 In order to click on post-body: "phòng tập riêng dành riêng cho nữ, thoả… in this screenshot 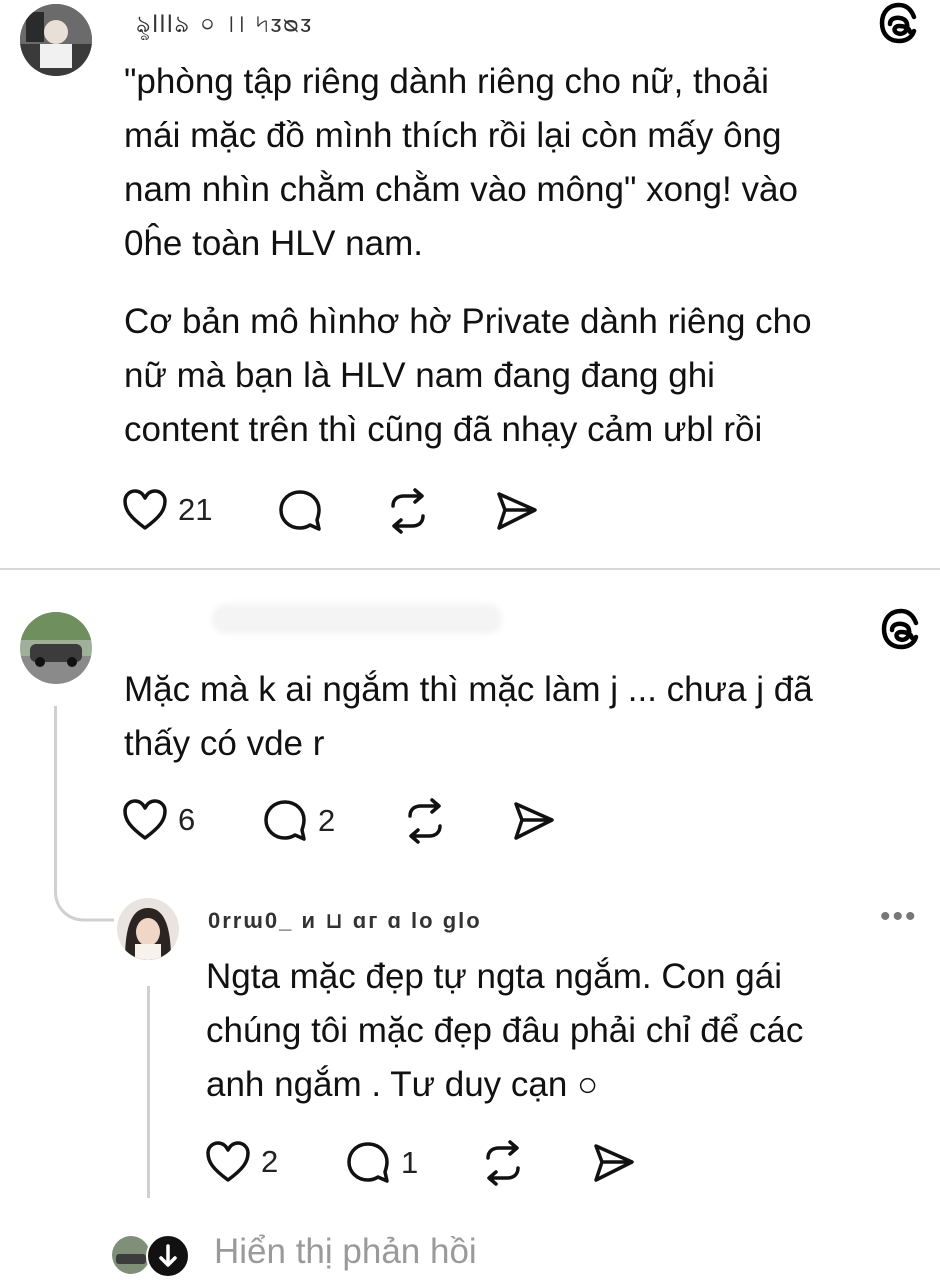, I will do `click(461, 163)`.